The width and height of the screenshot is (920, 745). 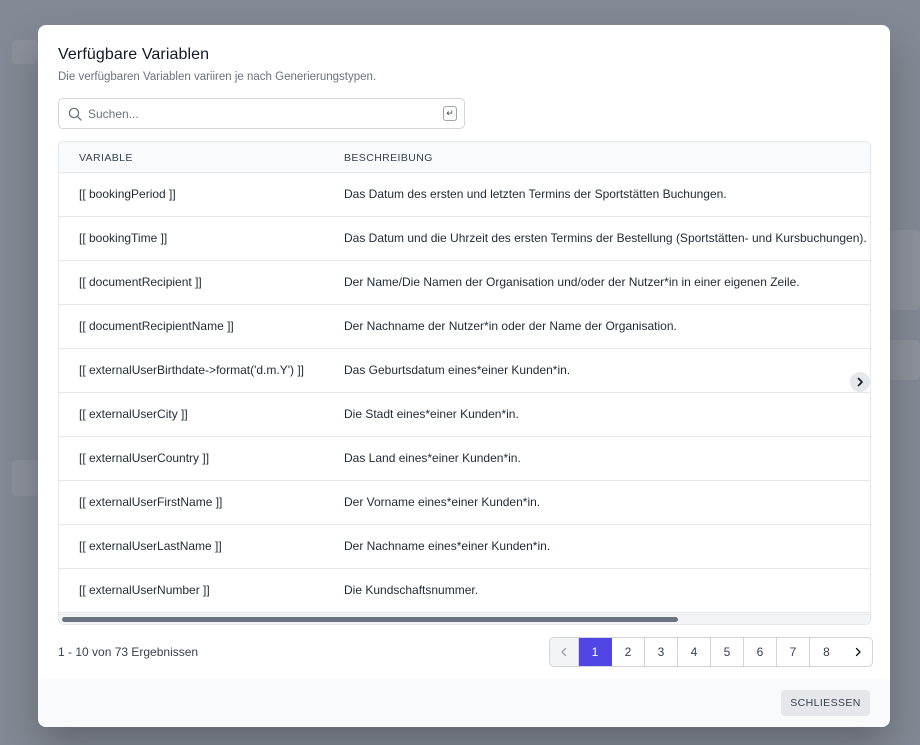 I want to click on column-header-description: BESCHREIBUNG, so click(x=388, y=158).